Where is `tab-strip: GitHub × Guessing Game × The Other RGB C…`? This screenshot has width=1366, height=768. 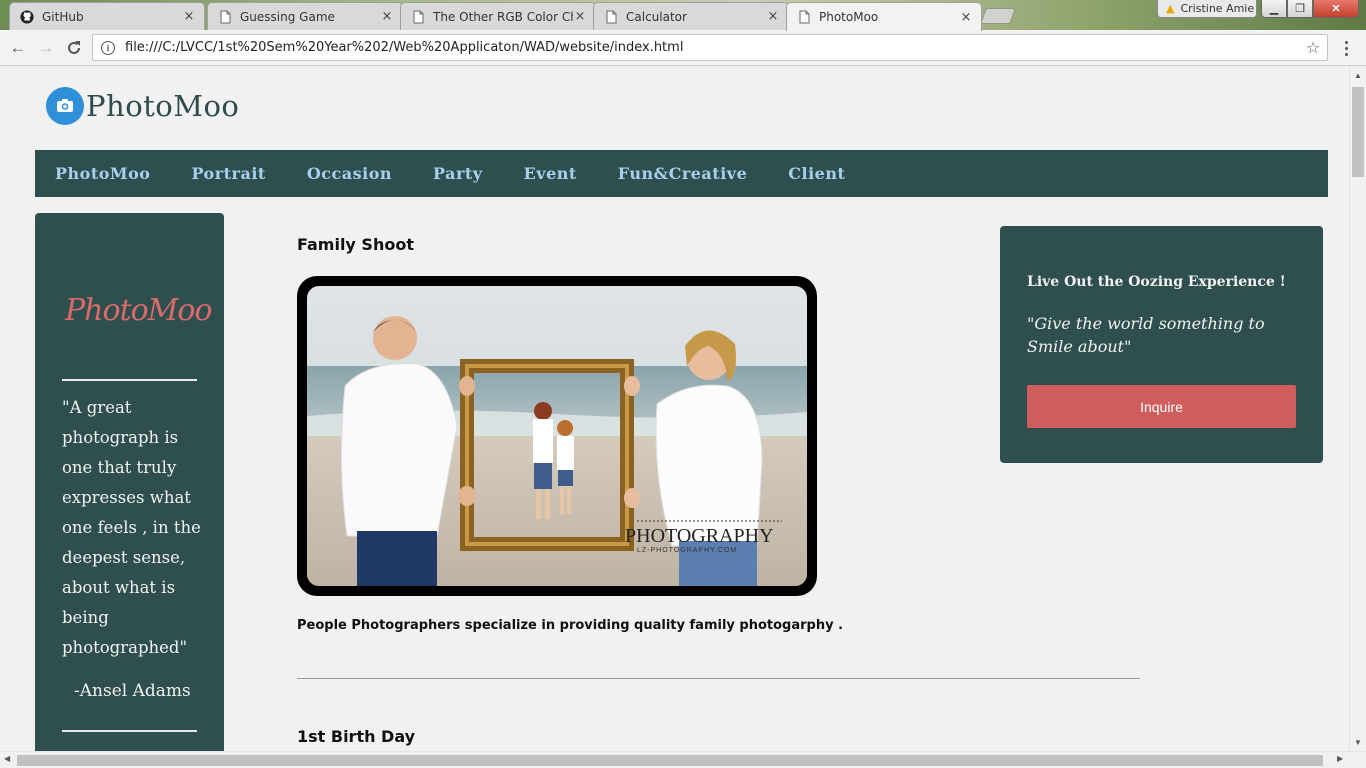 tab-strip: GitHub × Guessing Game × The Other RGB C… is located at coordinates (683, 15).